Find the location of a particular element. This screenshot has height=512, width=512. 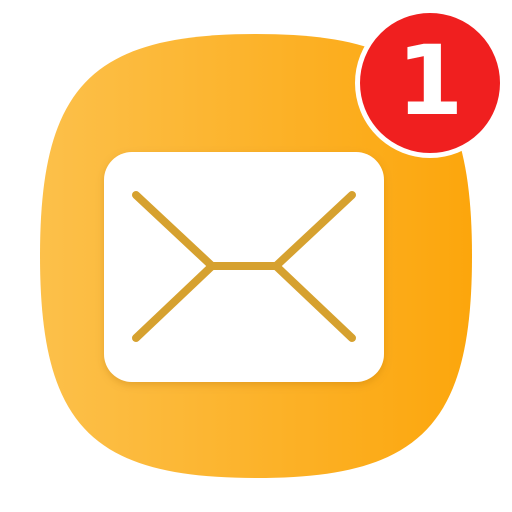

notification-badge: 1 is located at coordinates (430, 83).